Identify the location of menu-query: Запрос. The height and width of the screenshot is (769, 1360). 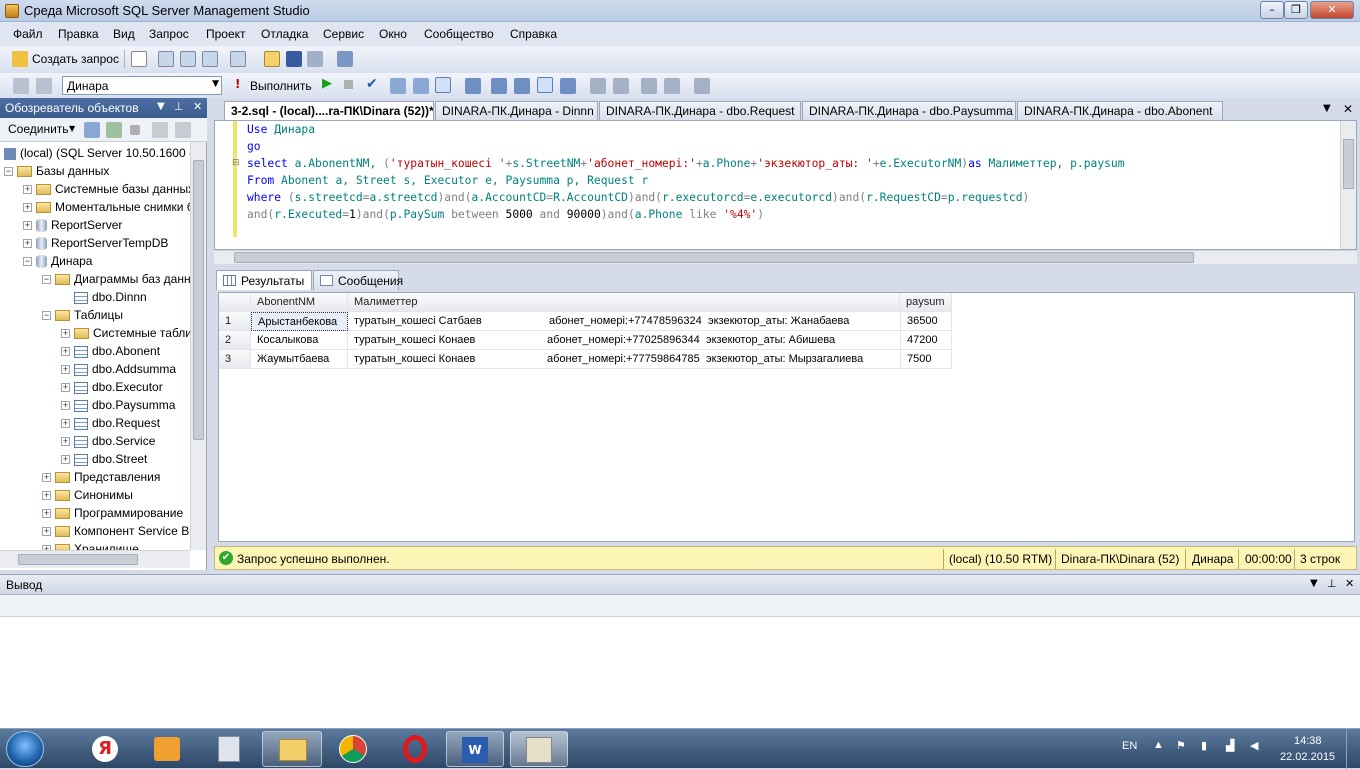
(169, 34).